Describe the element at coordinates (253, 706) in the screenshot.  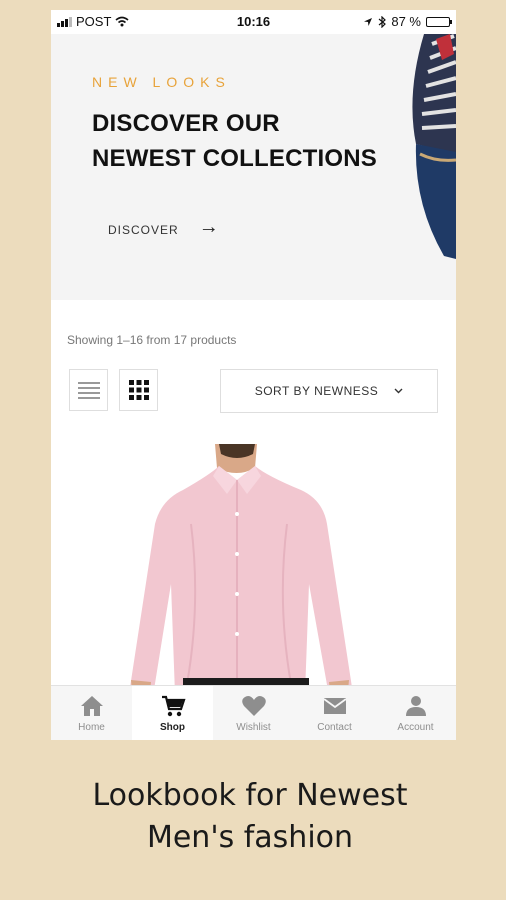
I see `heart-icon` at that location.